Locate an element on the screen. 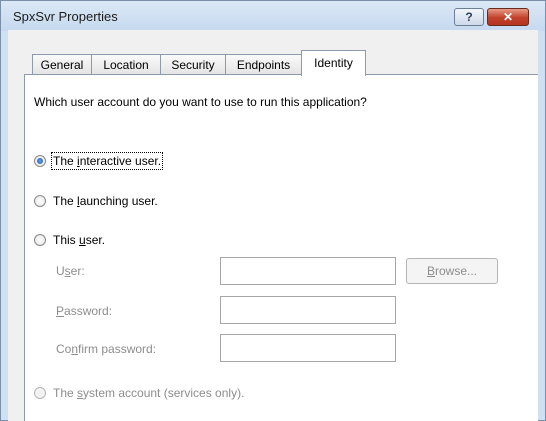  tab-label: Security is located at coordinates (193, 65).